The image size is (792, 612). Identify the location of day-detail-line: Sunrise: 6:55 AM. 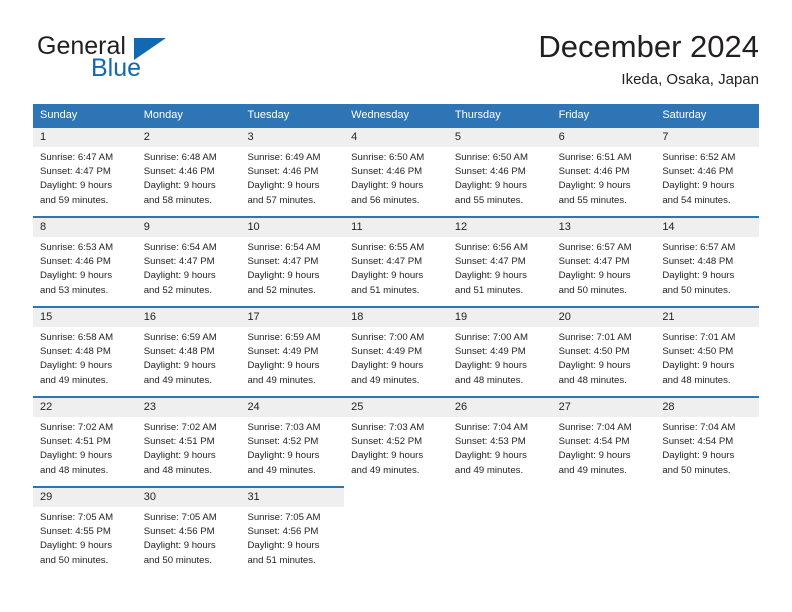
(388, 247).